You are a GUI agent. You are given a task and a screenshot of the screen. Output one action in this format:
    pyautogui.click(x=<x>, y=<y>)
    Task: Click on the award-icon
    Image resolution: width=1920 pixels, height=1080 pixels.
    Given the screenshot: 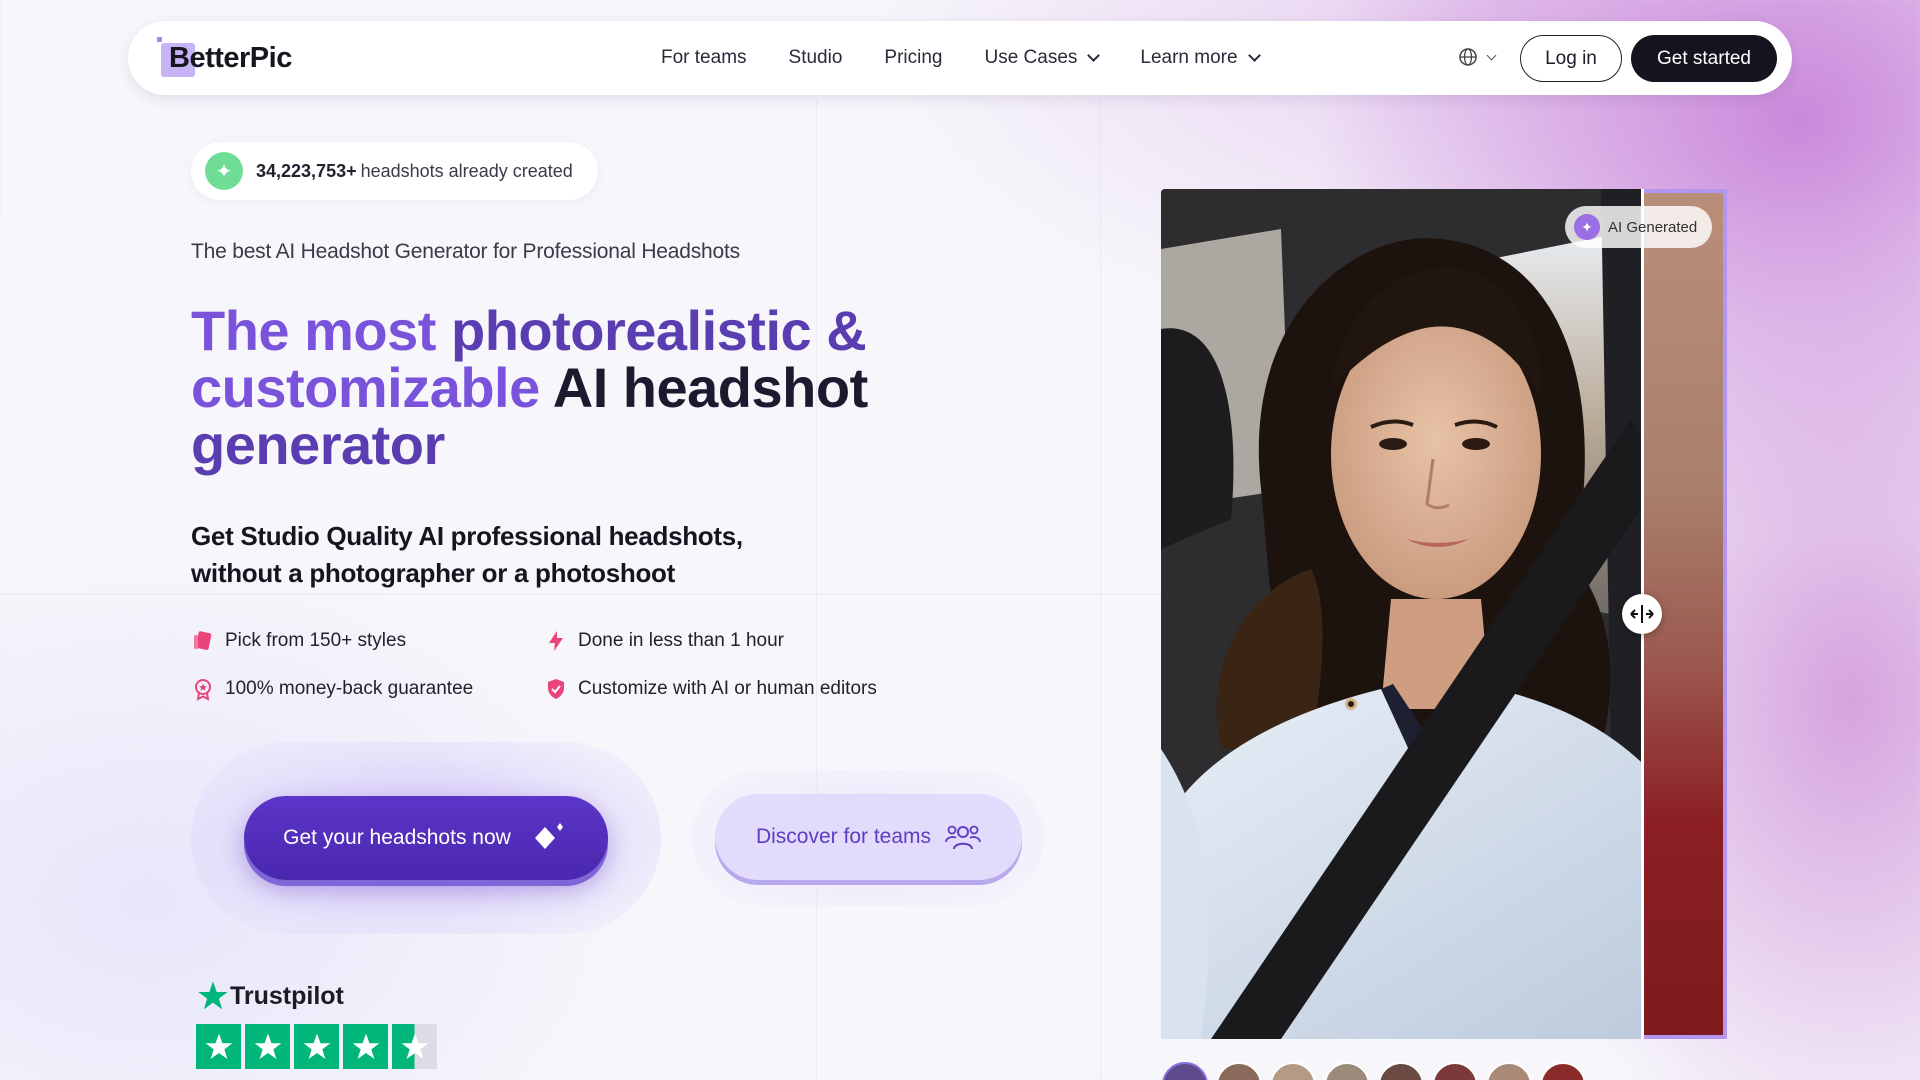 What is the action you would take?
    pyautogui.click(x=203, y=690)
    